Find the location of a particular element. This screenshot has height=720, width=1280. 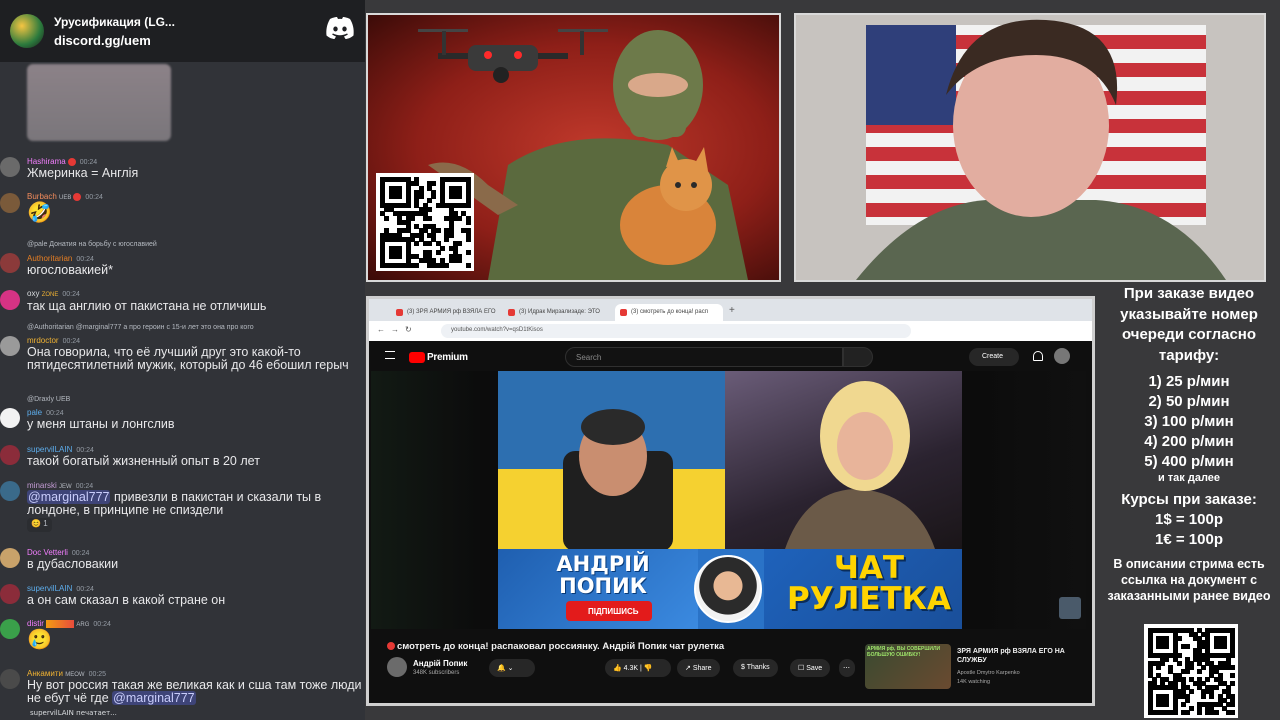

video-left-feed is located at coordinates (611, 460).